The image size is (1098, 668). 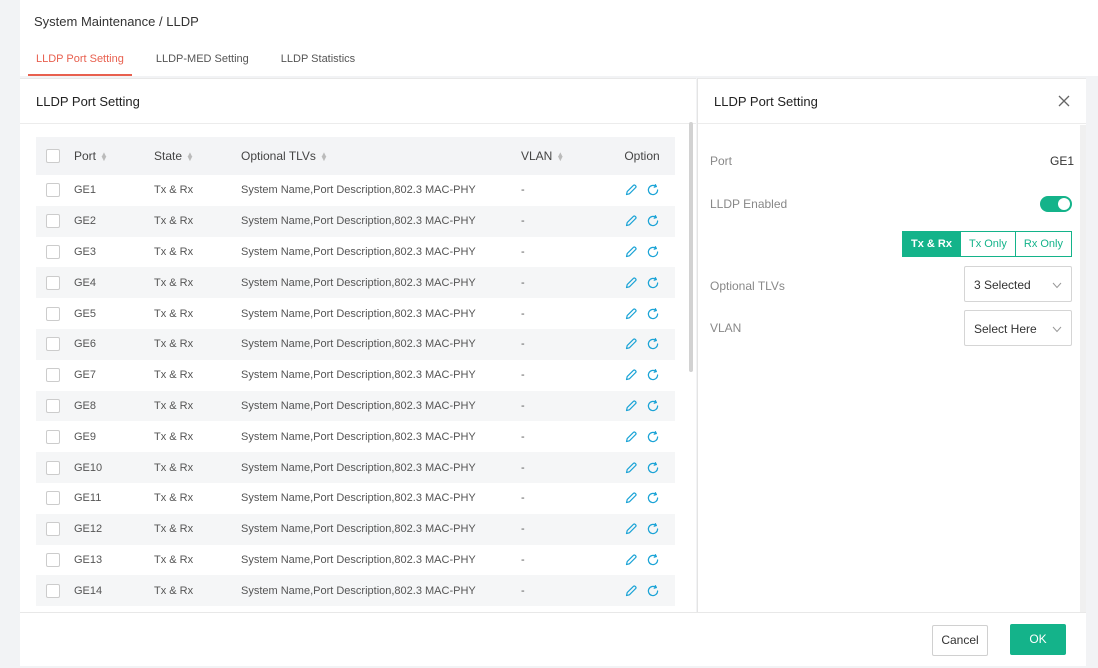 I want to click on tab-lldp-port-setting: LLDP Port Setting, so click(x=80, y=59).